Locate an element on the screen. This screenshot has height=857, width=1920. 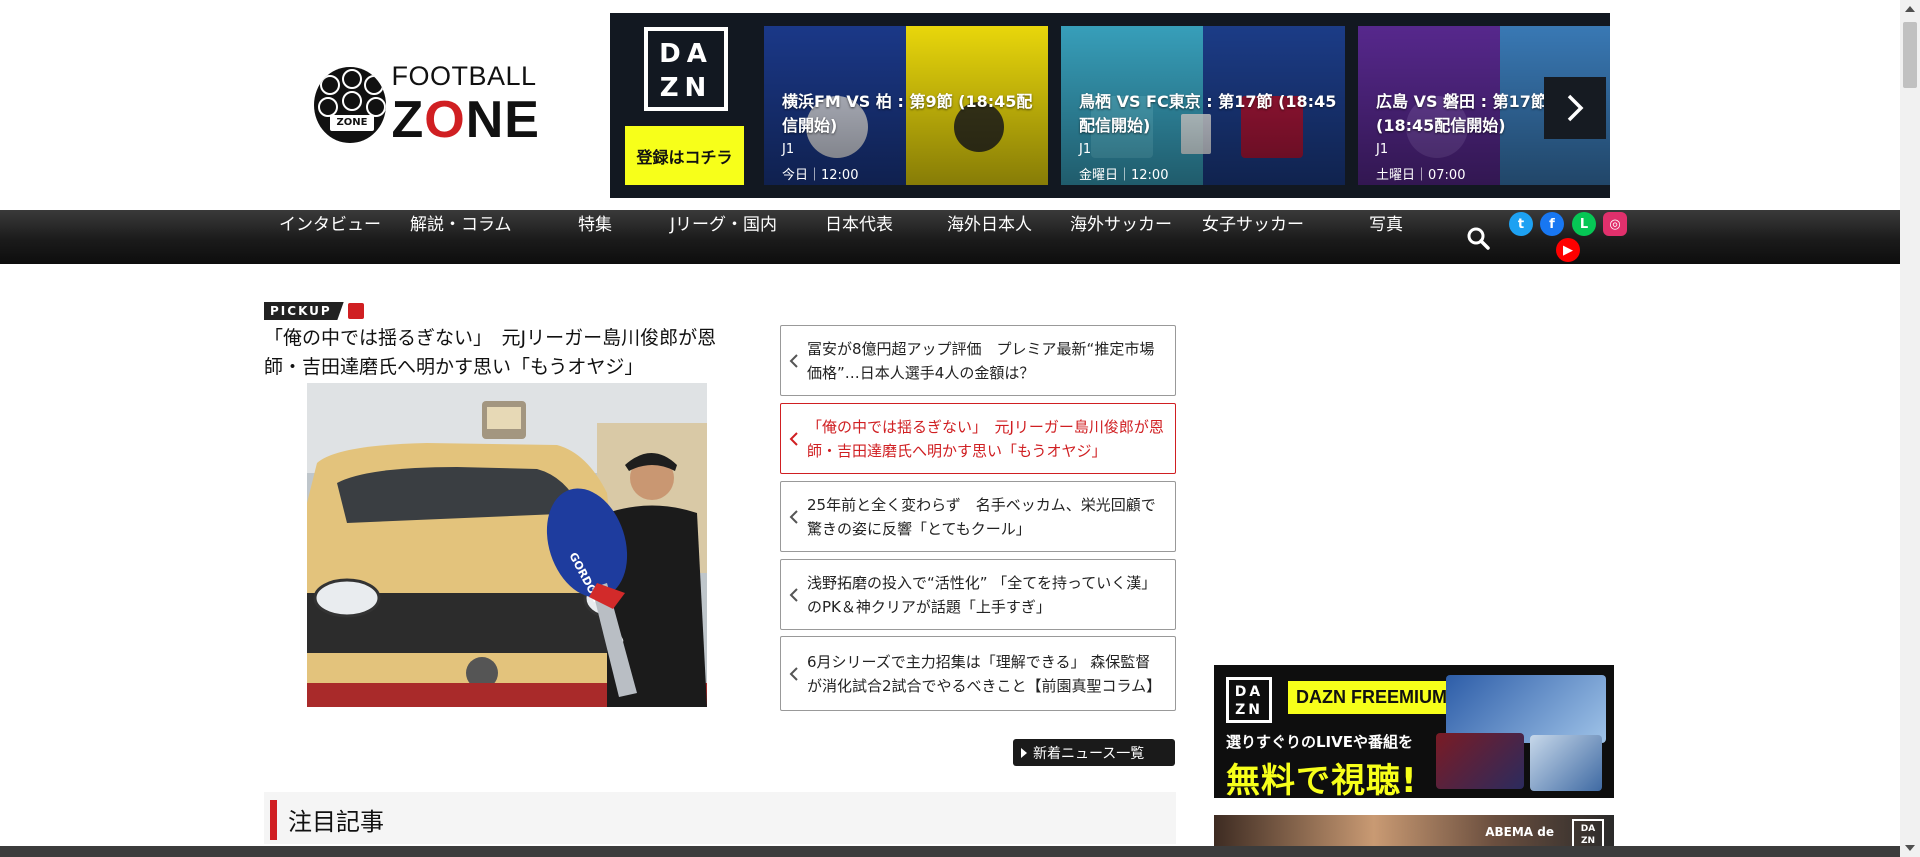
youtube-icon: ▶ is located at coordinates (1568, 250).